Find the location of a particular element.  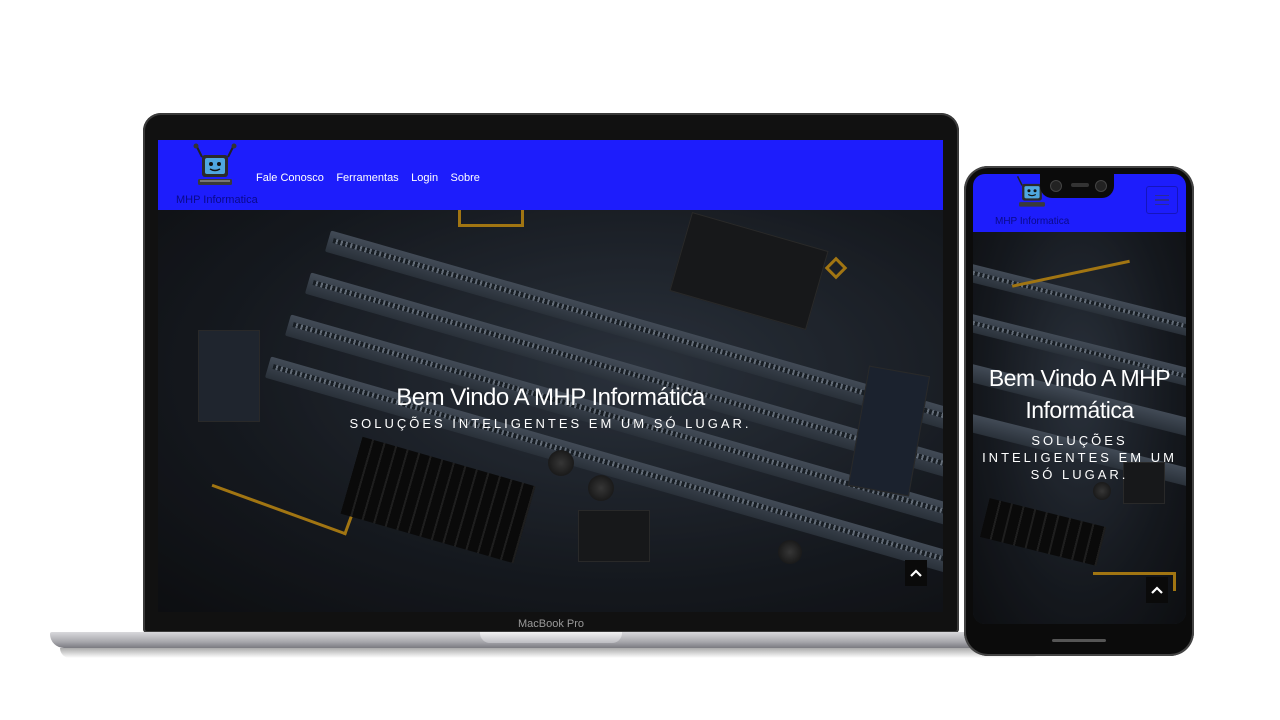

nav-link-login: Login is located at coordinates (424, 178).